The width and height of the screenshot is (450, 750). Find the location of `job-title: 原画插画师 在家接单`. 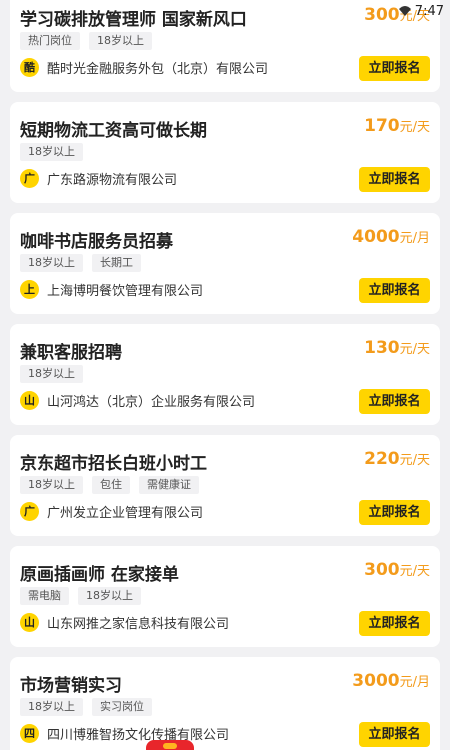

job-title: 原画插画师 在家接单 is located at coordinates (99, 575).